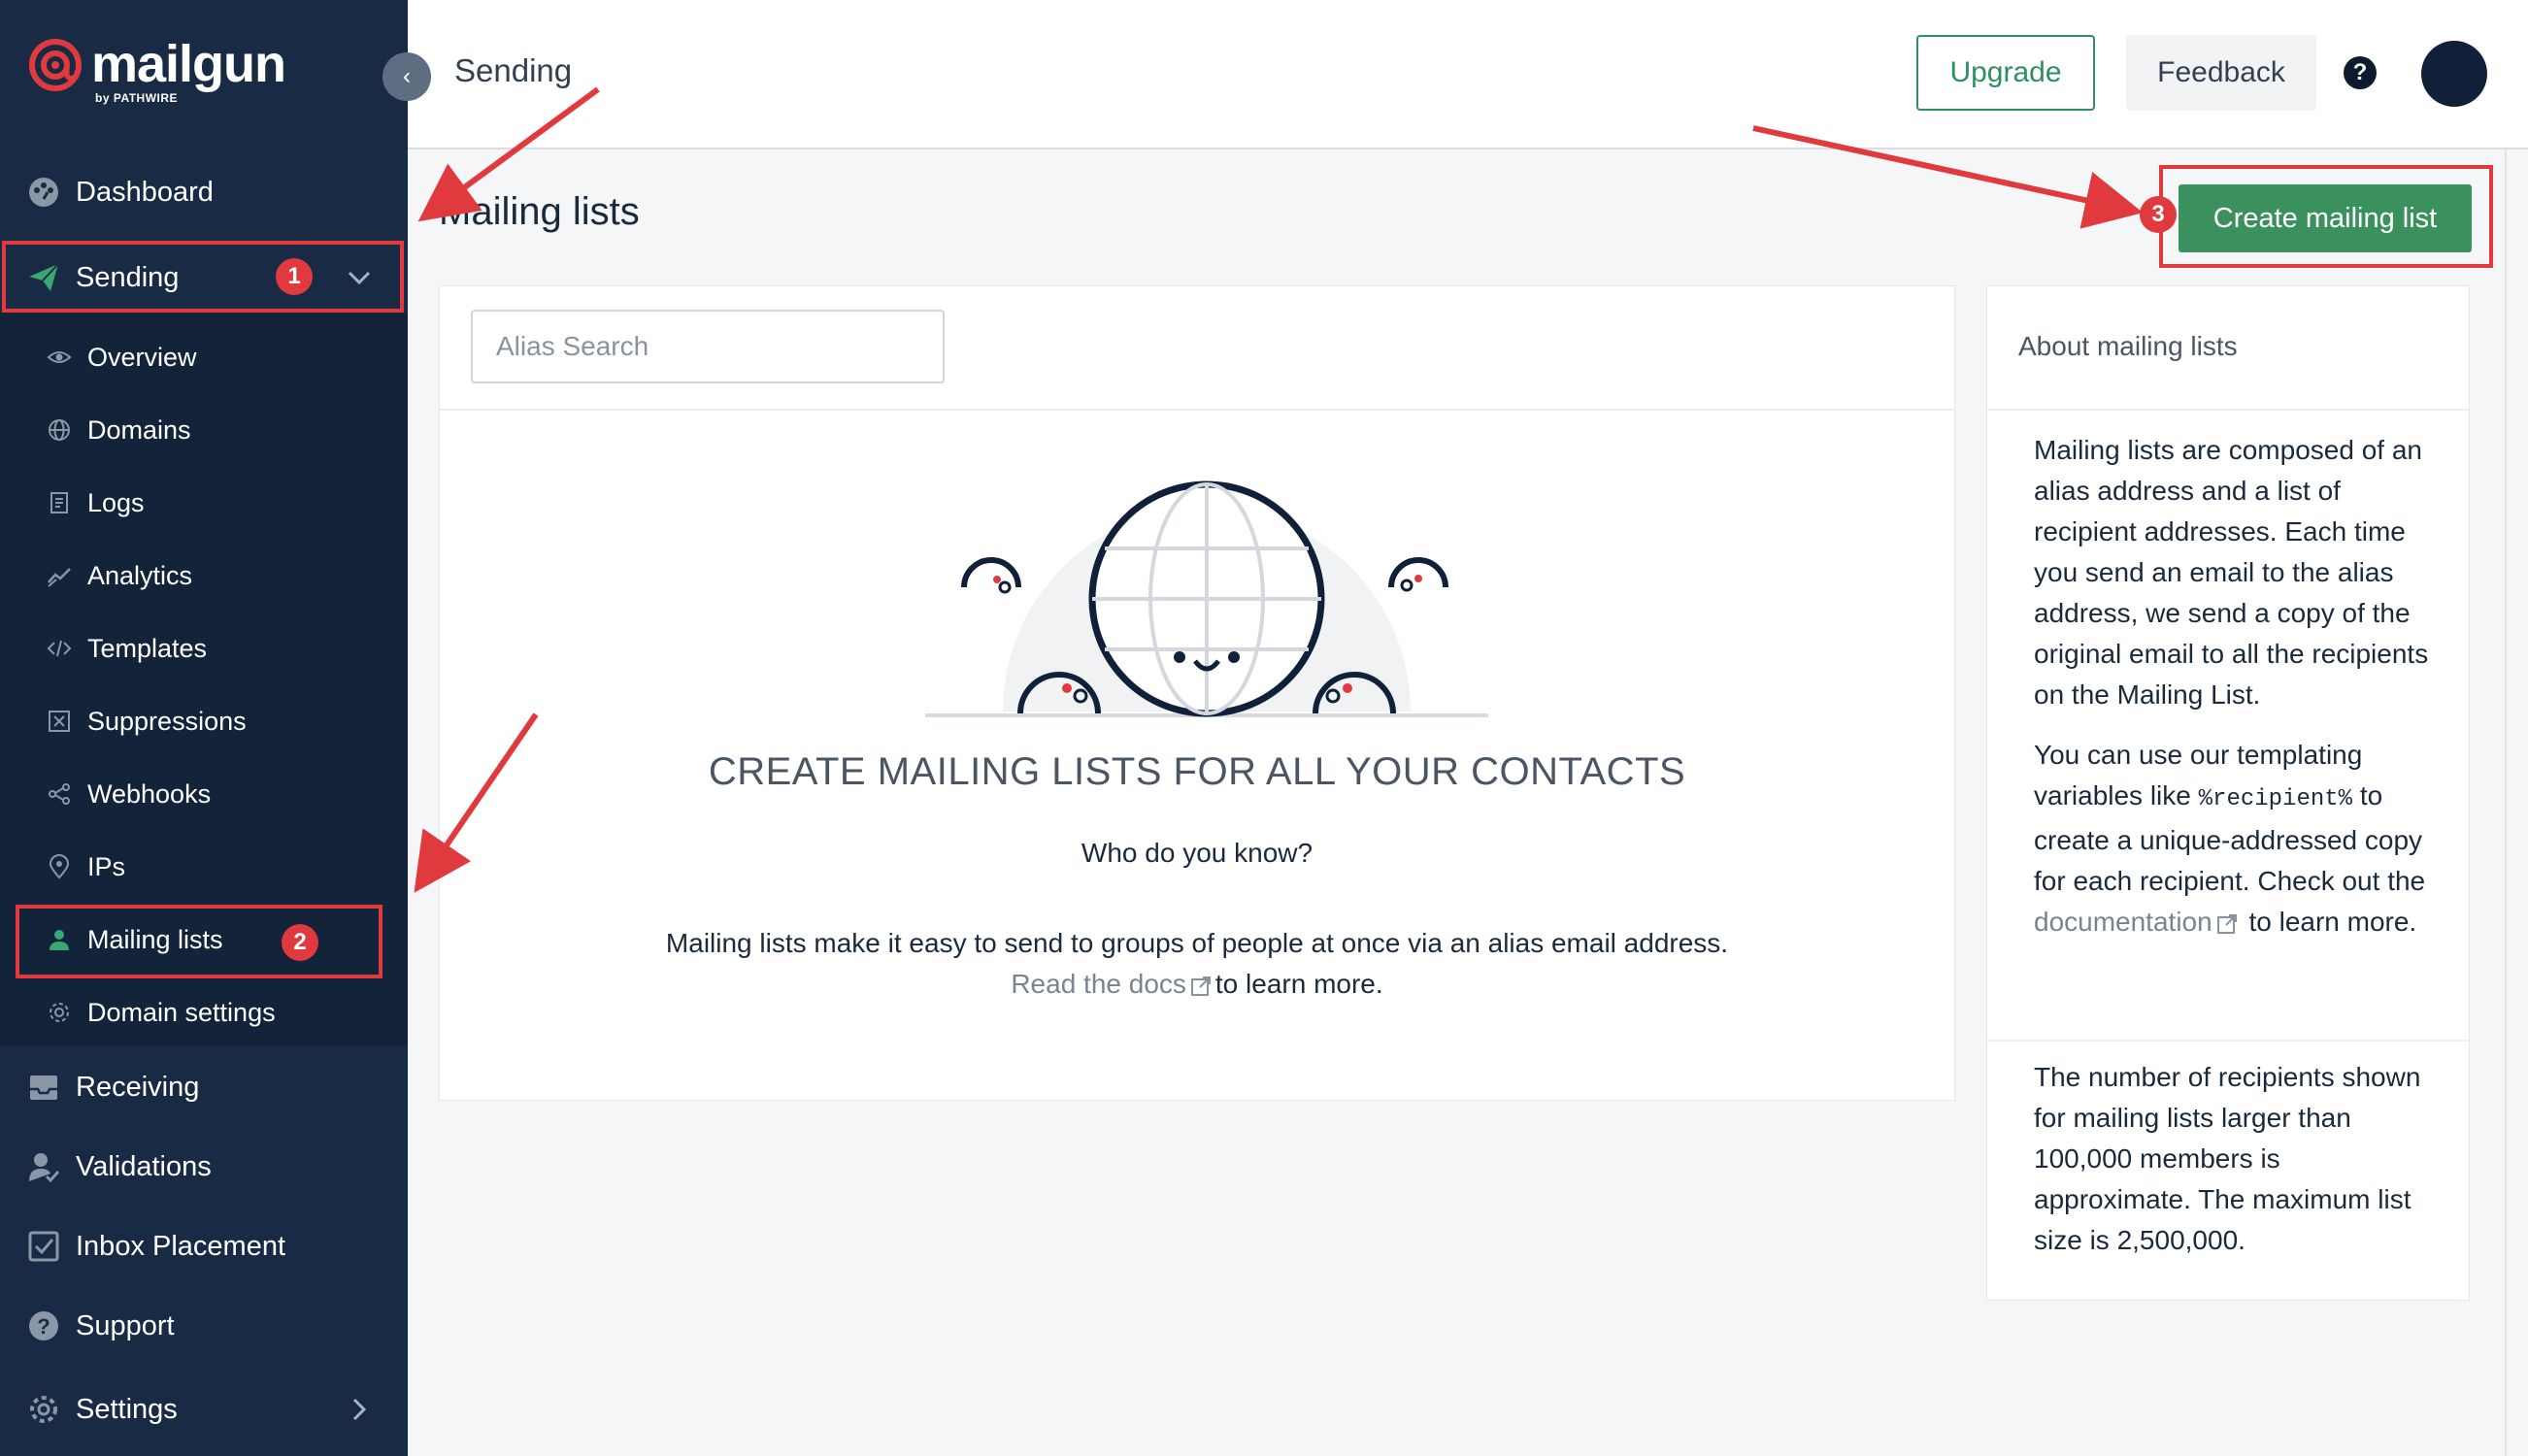  Describe the element at coordinates (59, 502) in the screenshot. I see `document-icon` at that location.